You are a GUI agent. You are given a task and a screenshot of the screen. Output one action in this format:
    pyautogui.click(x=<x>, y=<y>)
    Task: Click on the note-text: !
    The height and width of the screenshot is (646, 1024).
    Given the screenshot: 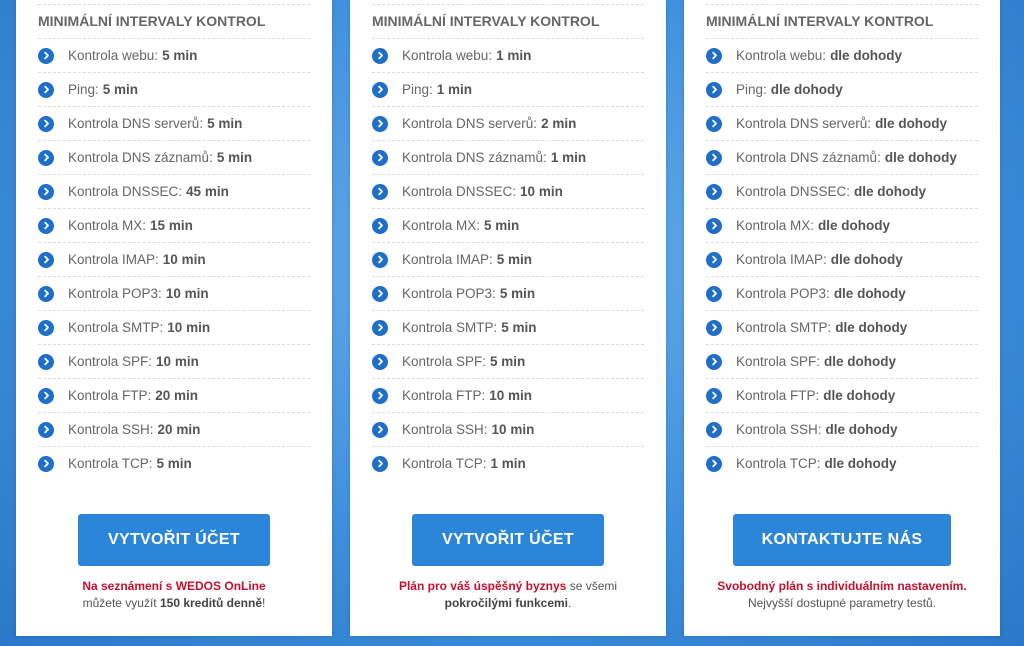 What is the action you would take?
    pyautogui.click(x=264, y=603)
    